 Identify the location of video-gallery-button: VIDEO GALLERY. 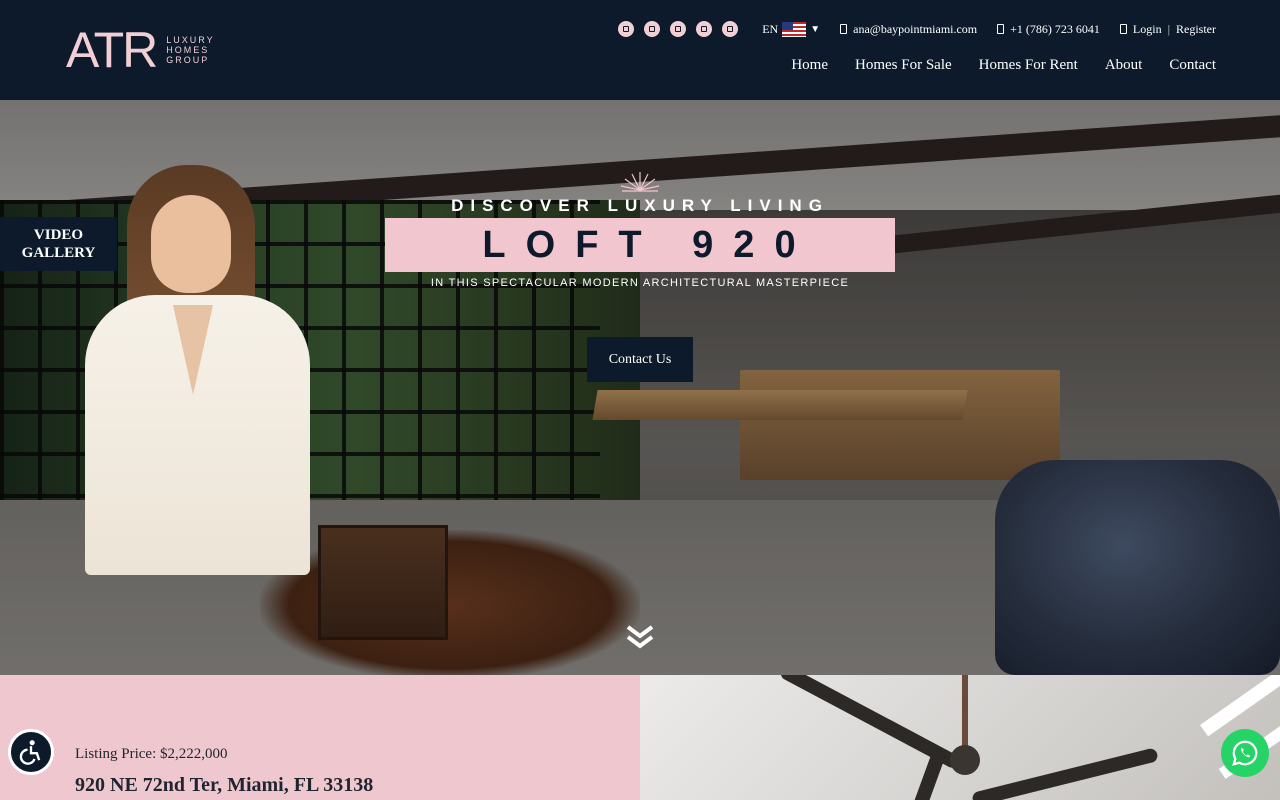
(58, 244).